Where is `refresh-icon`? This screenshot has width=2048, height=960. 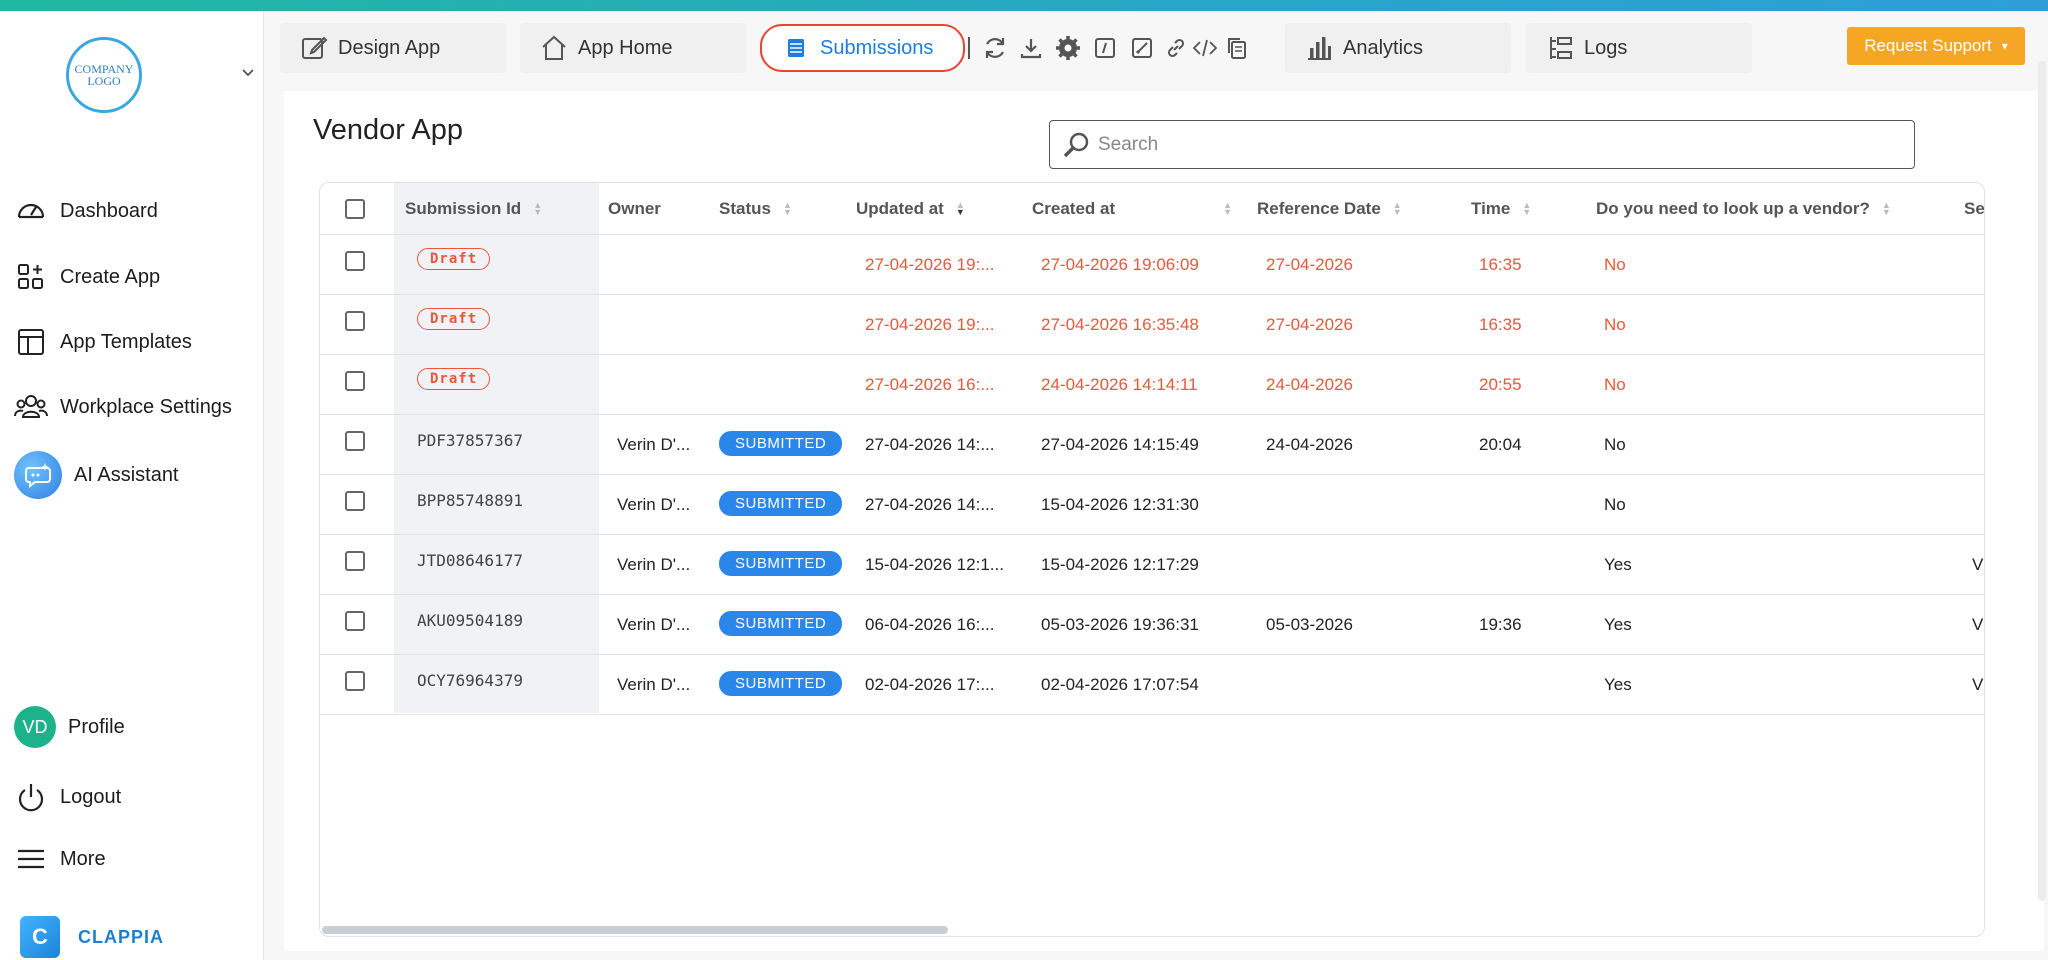 refresh-icon is located at coordinates (995, 48).